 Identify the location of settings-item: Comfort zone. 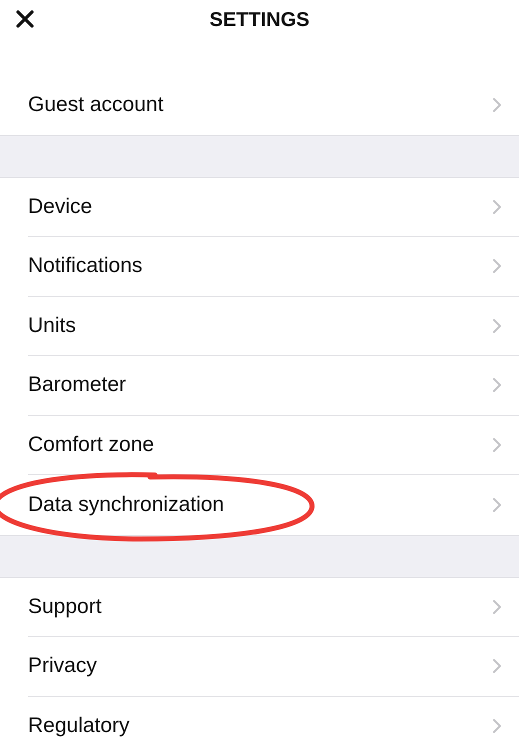
(273, 445).